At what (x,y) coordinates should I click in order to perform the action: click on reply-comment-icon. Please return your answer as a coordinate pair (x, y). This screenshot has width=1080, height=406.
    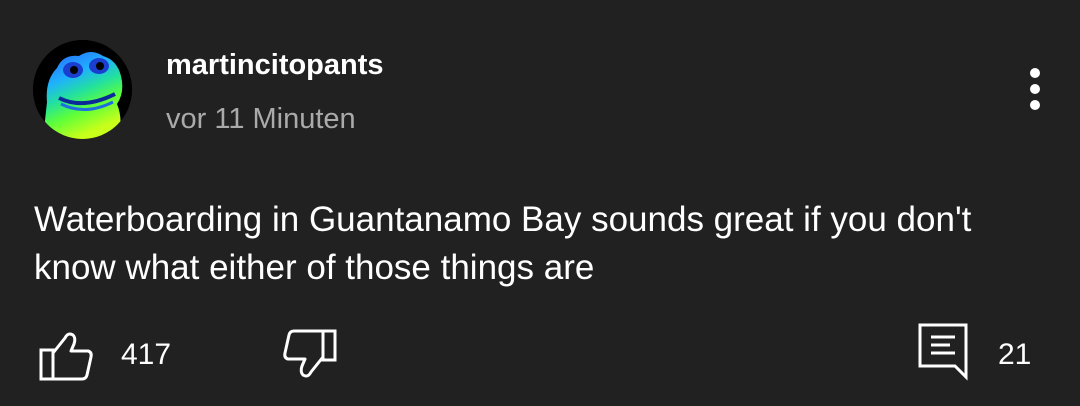
    Looking at the image, I should click on (943, 352).